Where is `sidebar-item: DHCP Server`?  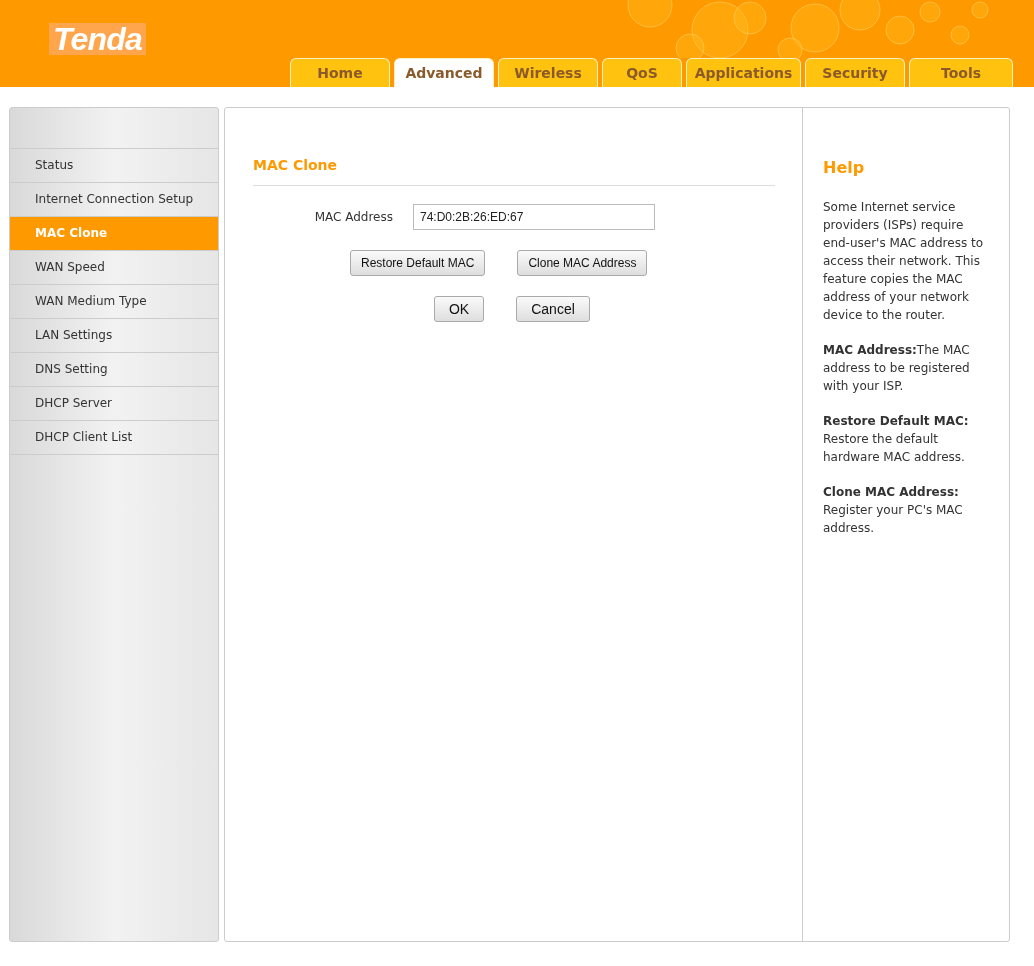
sidebar-item: DHCP Server is located at coordinates (114, 404).